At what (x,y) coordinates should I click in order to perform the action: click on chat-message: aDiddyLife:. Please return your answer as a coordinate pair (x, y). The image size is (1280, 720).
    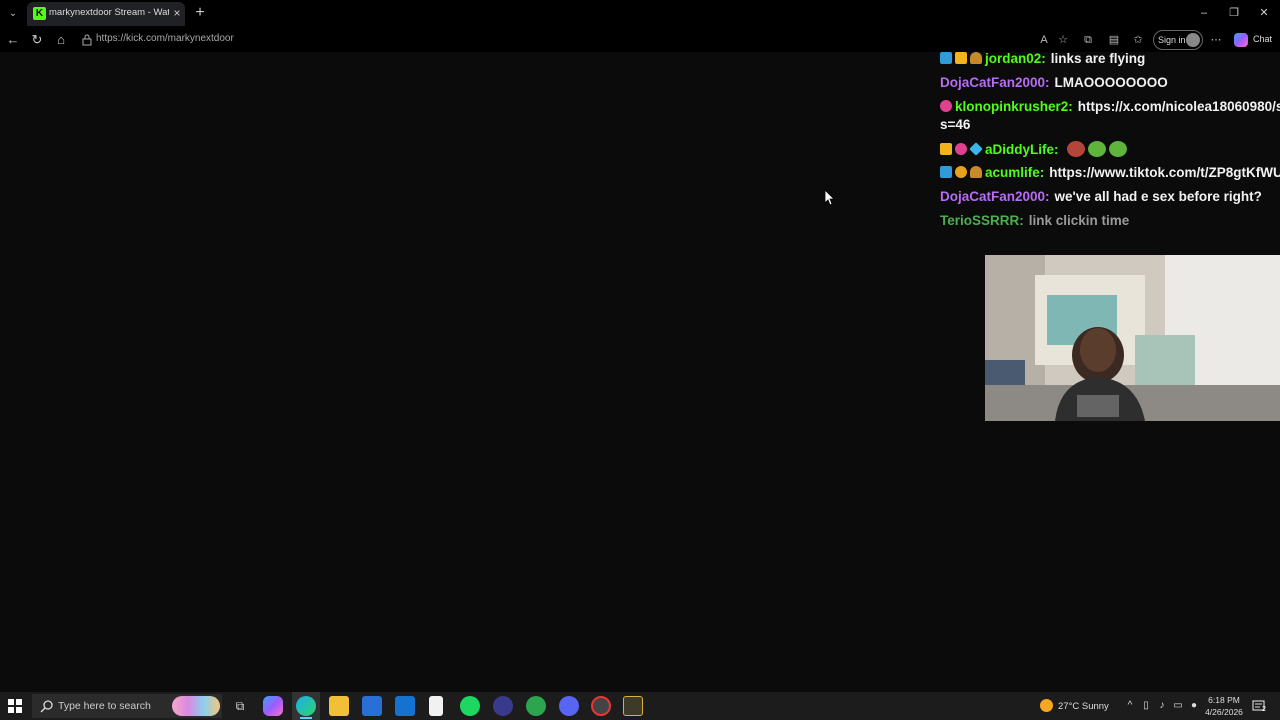
    Looking at the image, I should click on (1033, 149).